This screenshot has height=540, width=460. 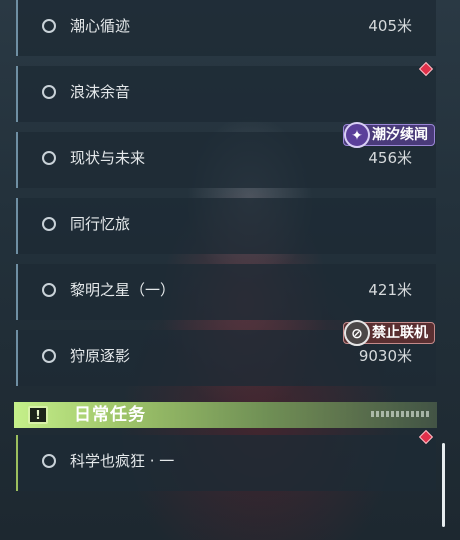 What do you see at coordinates (100, 224) in the screenshot?
I see `quest-name: 同行忆旅` at bounding box center [100, 224].